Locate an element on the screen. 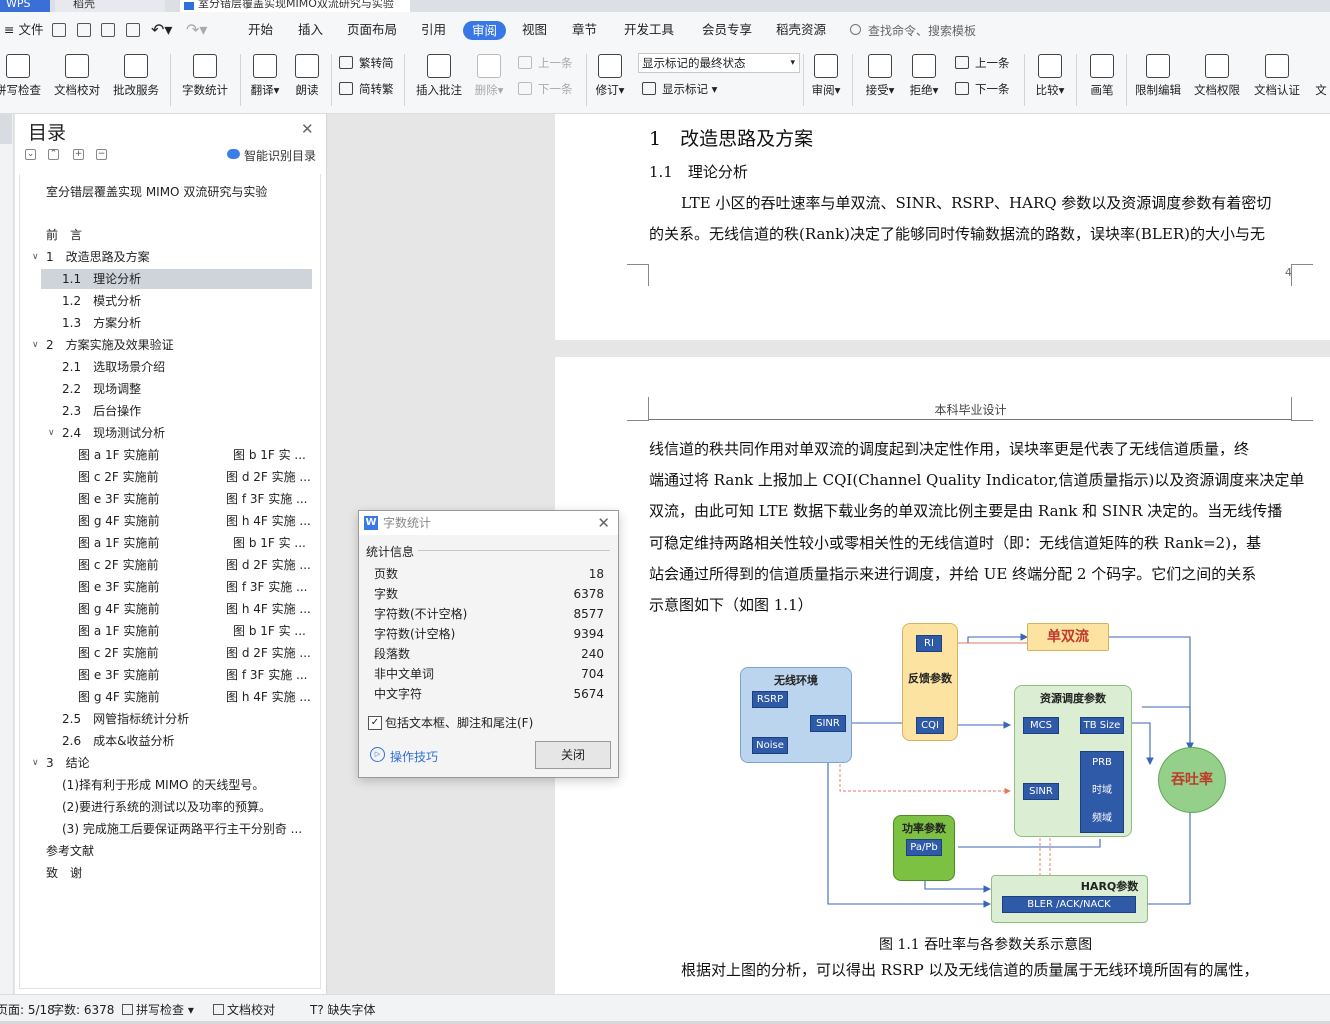 The height and width of the screenshot is (1024, 1330). translate-button: 翻译▾ is located at coordinates (265, 81).